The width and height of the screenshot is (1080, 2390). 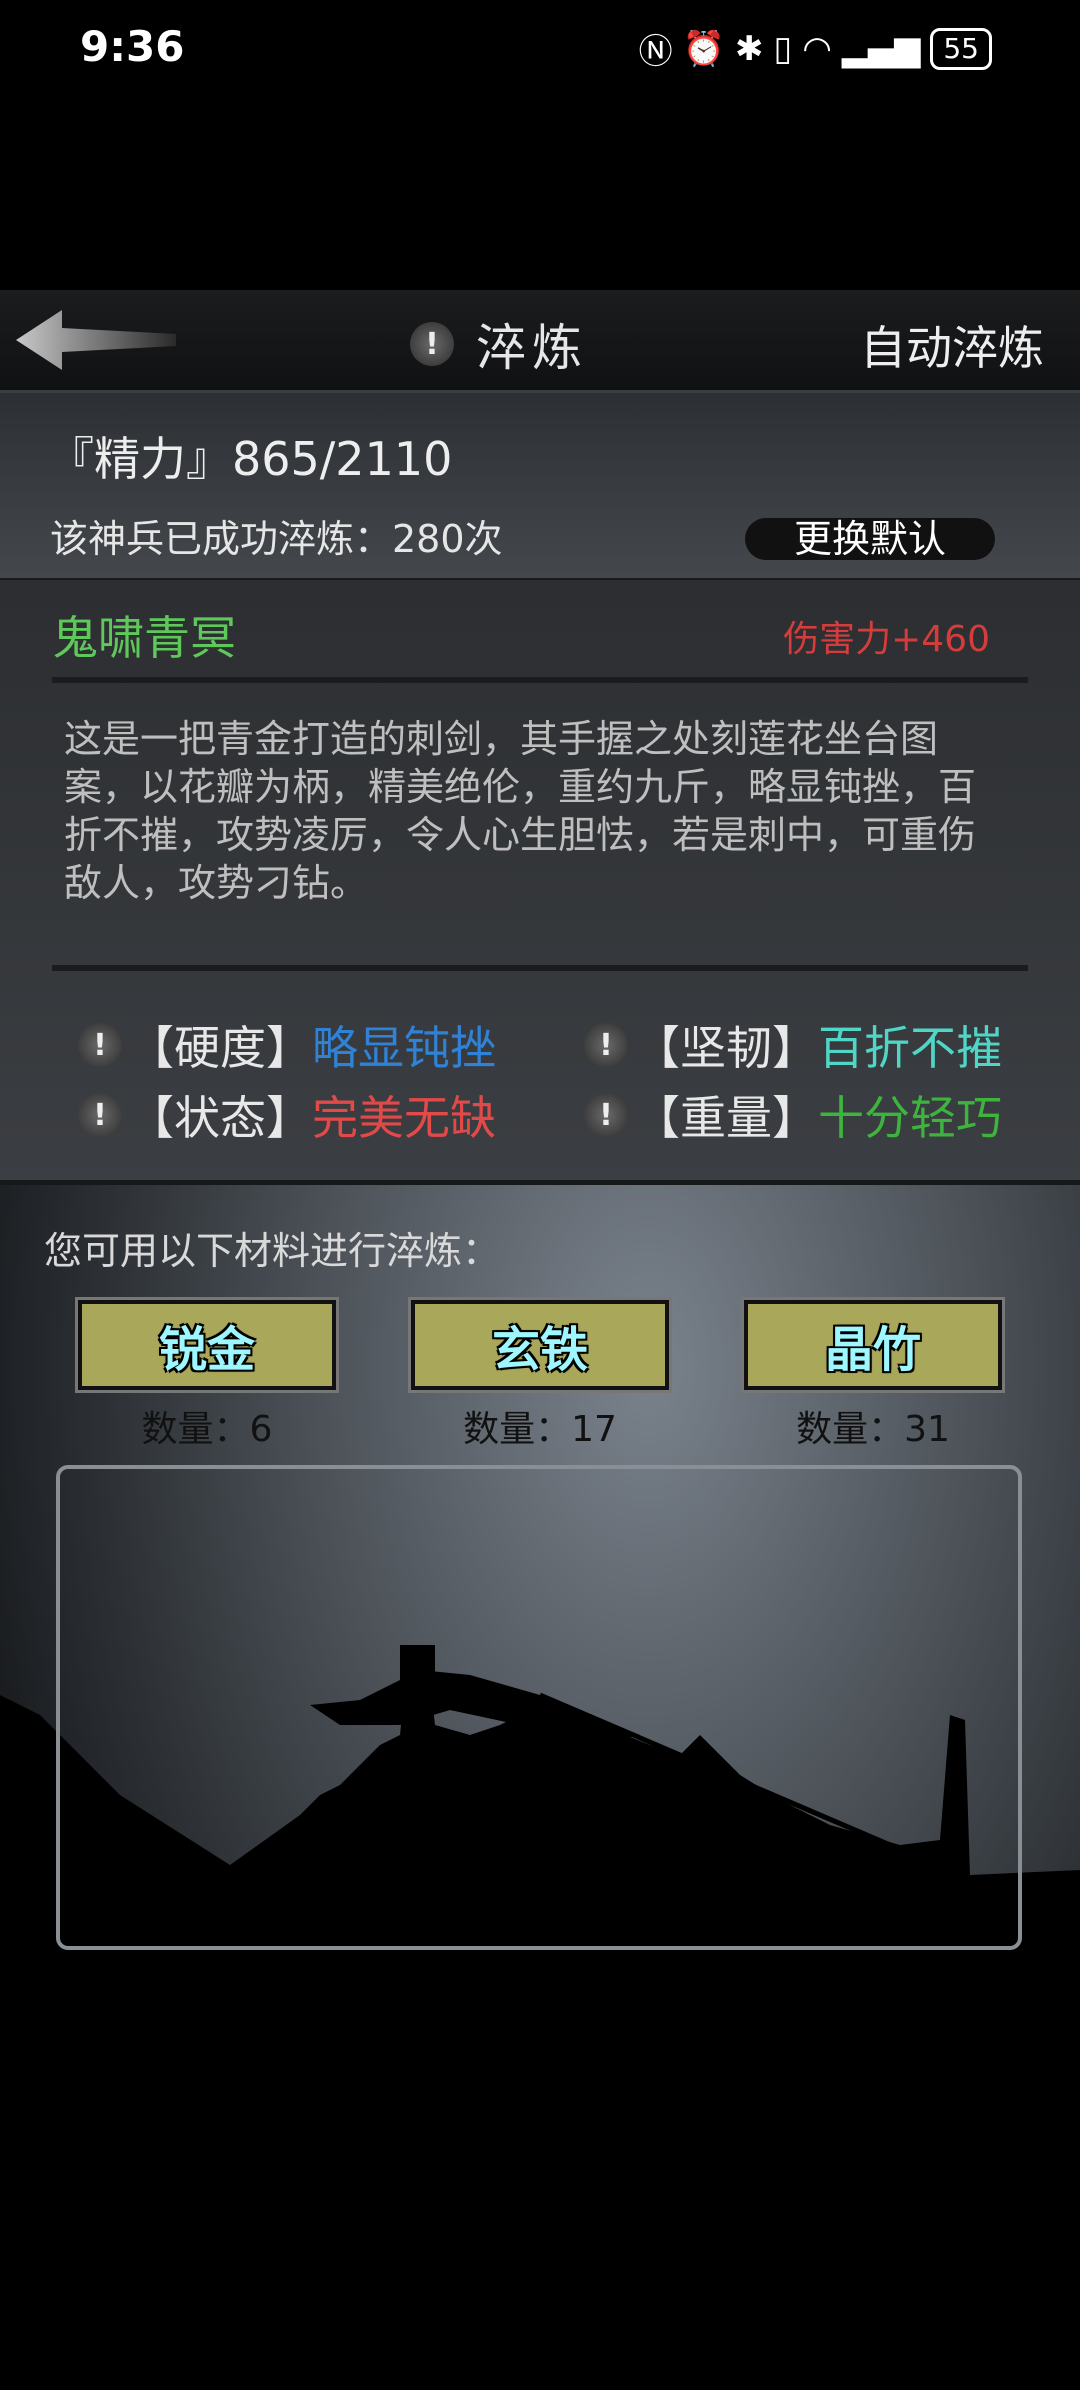 I want to click on bluetooth-icon: ✱, so click(x=749, y=48).